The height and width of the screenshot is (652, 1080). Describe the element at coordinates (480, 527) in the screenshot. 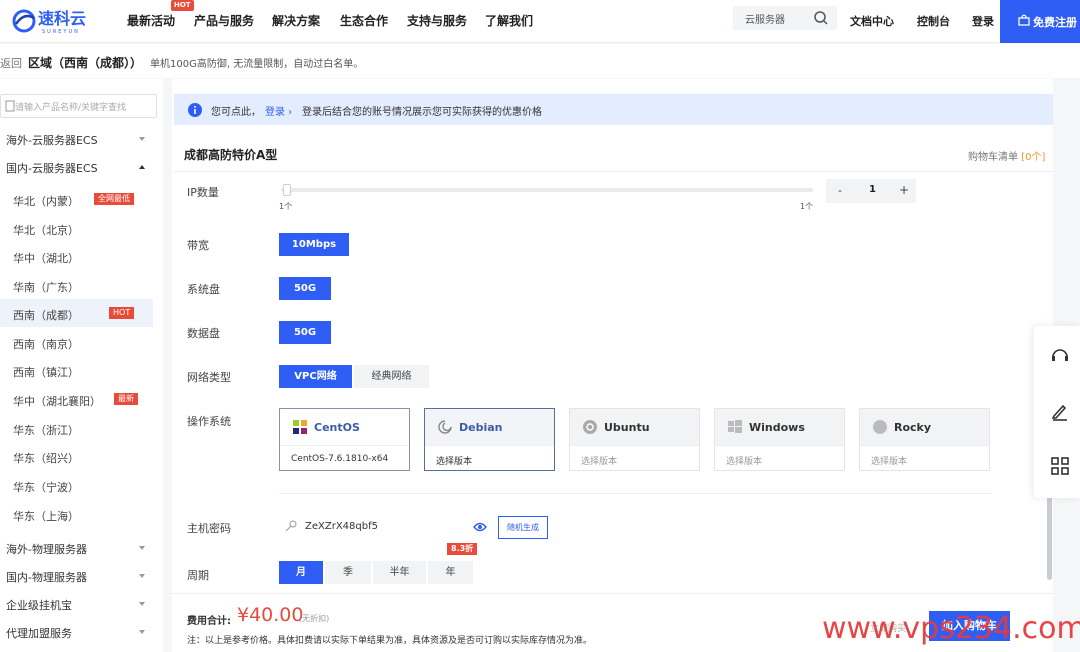

I see `eye-icon` at that location.